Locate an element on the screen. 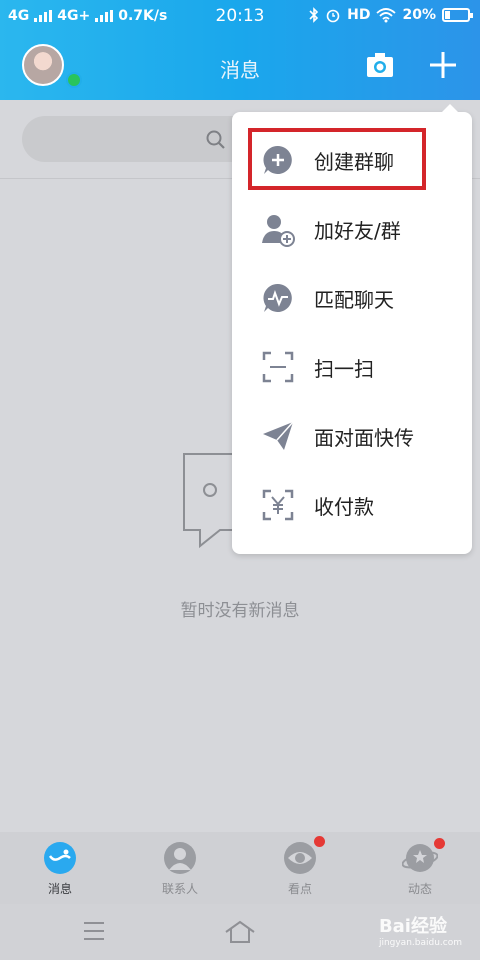  baidu-watermark: Bai经验 jingyan.baidu.com is located at coordinates (420, 930).